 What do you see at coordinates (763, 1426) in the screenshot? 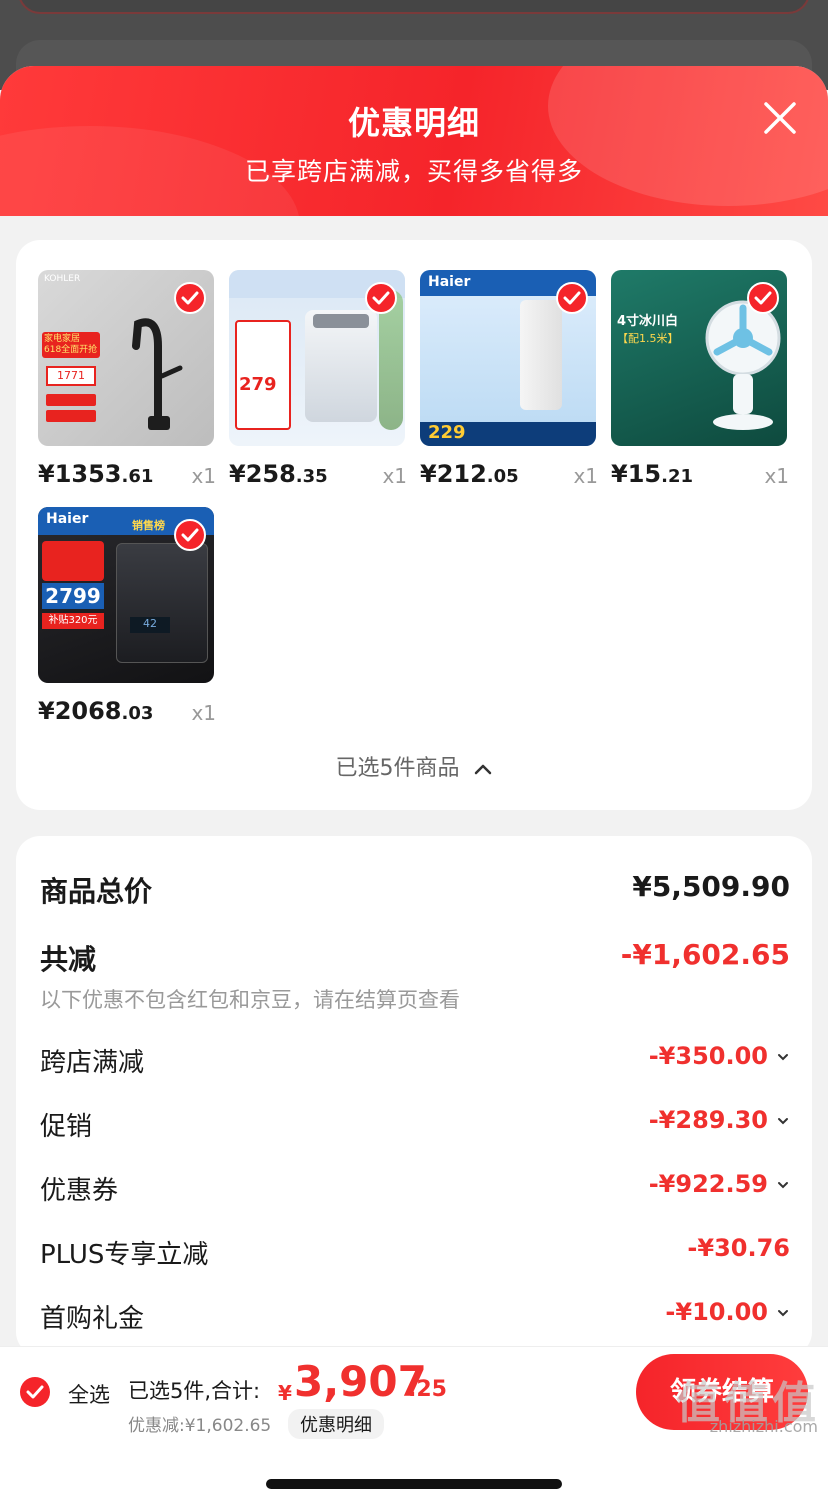
I see `watermark: zhizhizhi.com` at bounding box center [763, 1426].